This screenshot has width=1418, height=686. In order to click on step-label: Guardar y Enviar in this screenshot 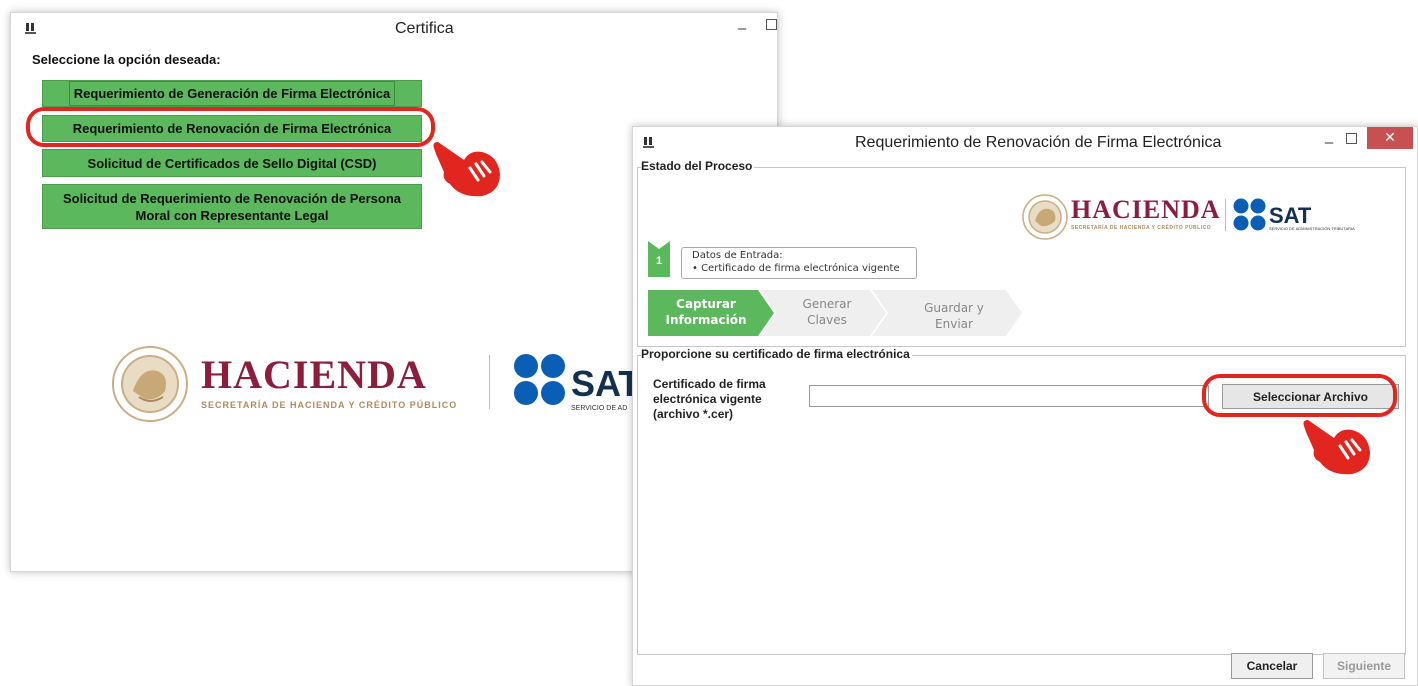, I will do `click(954, 316)`.